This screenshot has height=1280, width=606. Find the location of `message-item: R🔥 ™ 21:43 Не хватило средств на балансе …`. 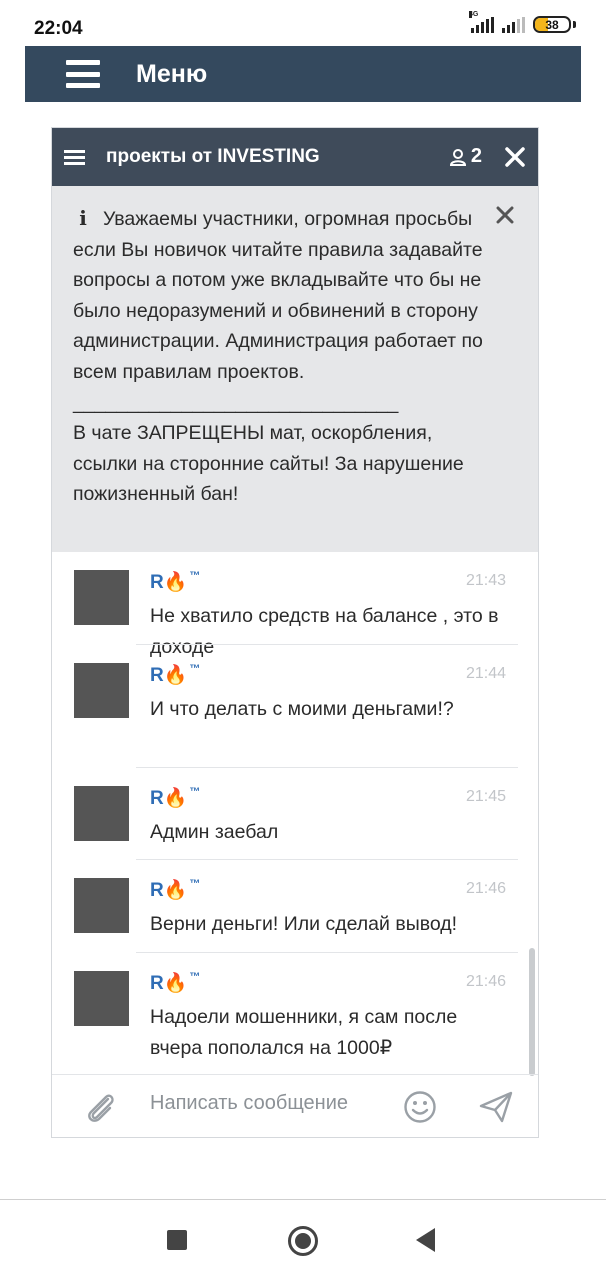

message-item: R🔥 ™ 21:43 Не хватило средств на балансе … is located at coordinates (295, 605).